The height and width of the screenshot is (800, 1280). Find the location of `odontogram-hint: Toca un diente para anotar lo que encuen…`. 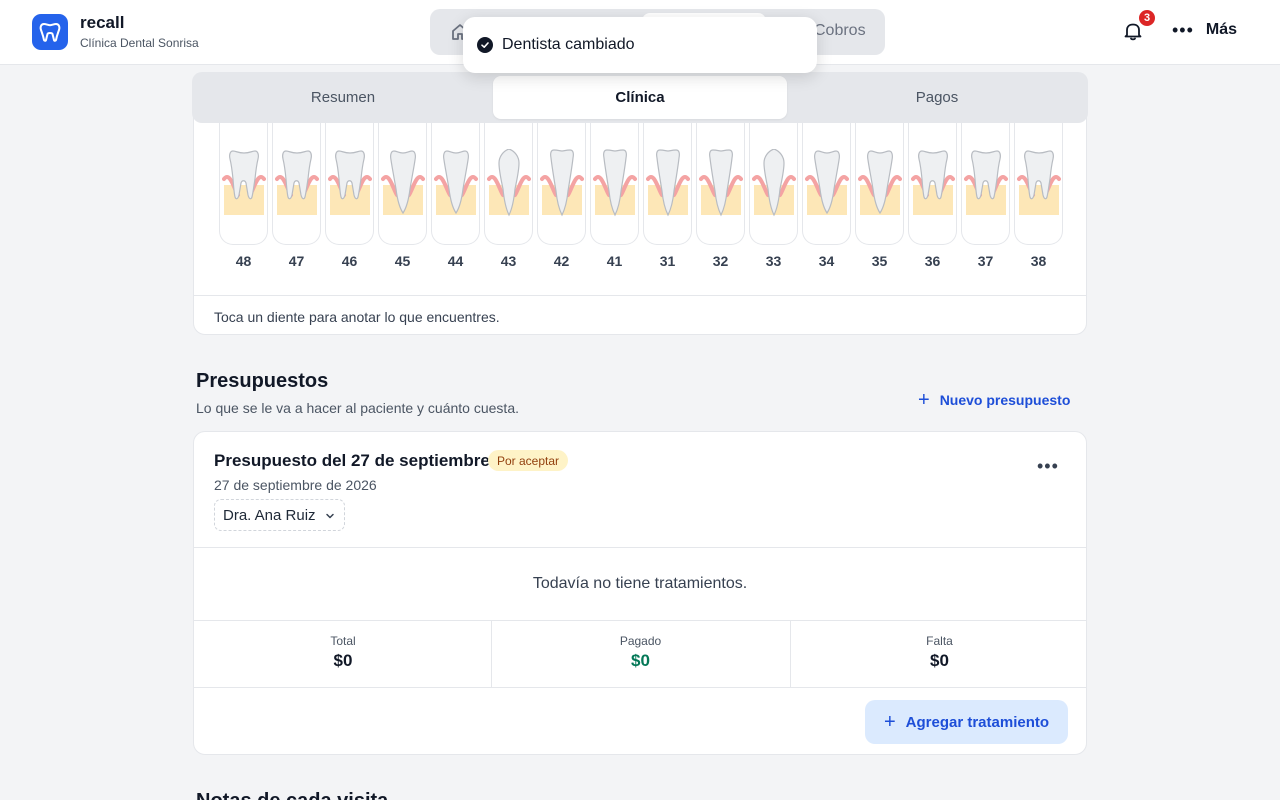

odontogram-hint: Toca un diente para anotar lo que encuen… is located at coordinates (640, 315).